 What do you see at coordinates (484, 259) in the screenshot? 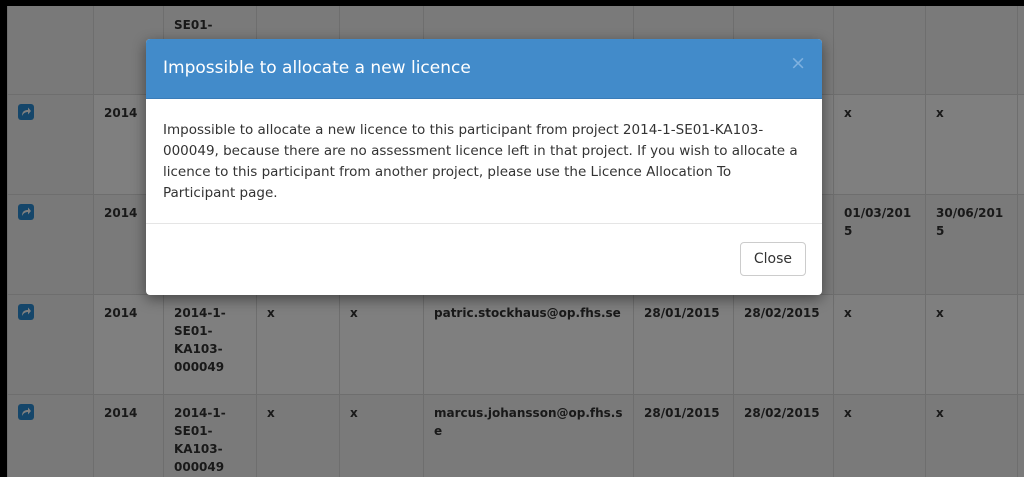
I see `dialog-footer: Close` at bounding box center [484, 259].